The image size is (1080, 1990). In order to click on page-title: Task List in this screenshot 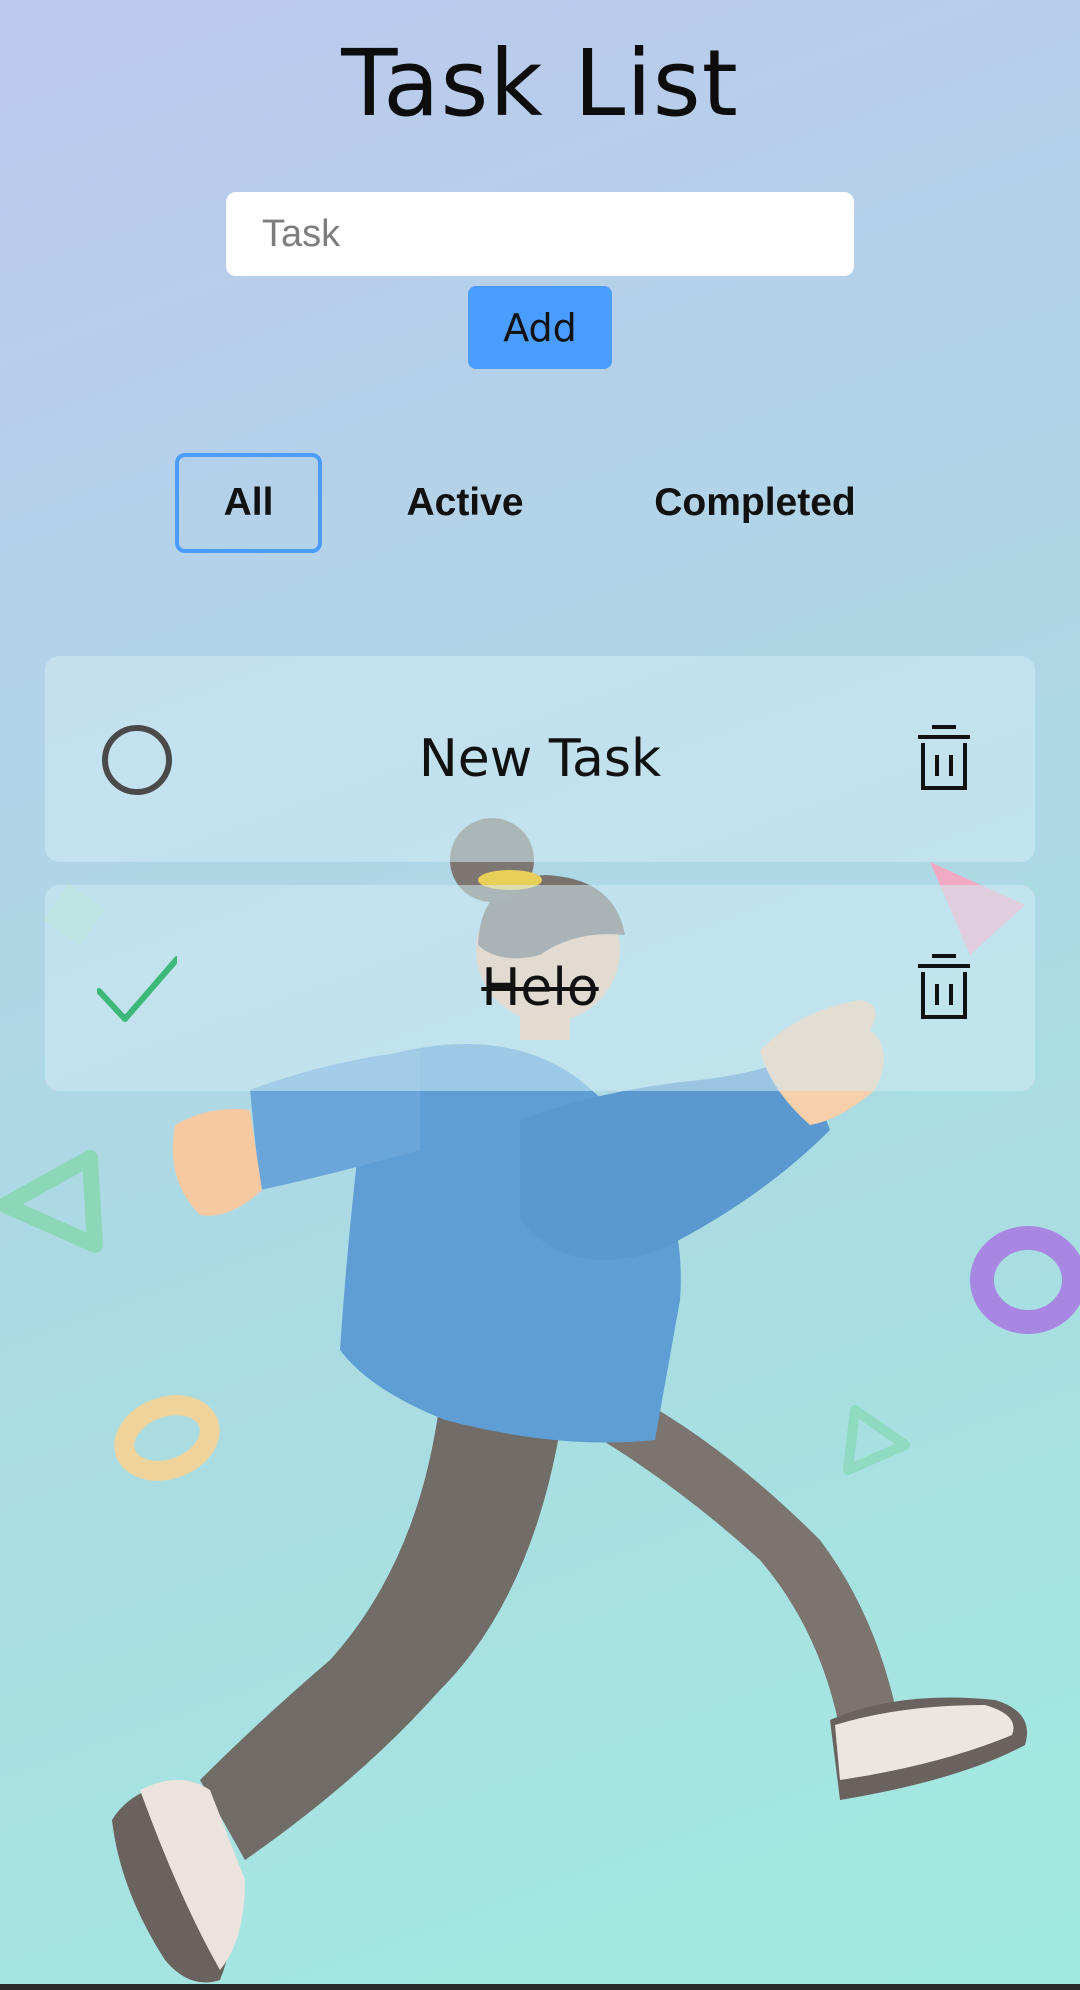, I will do `click(540, 83)`.